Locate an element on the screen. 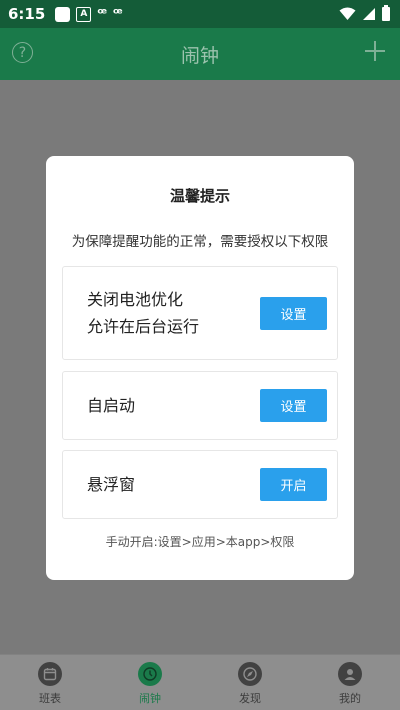  dialog-message: 为保障提醒功能的正常，需要授权以下权限 is located at coordinates (200, 242).